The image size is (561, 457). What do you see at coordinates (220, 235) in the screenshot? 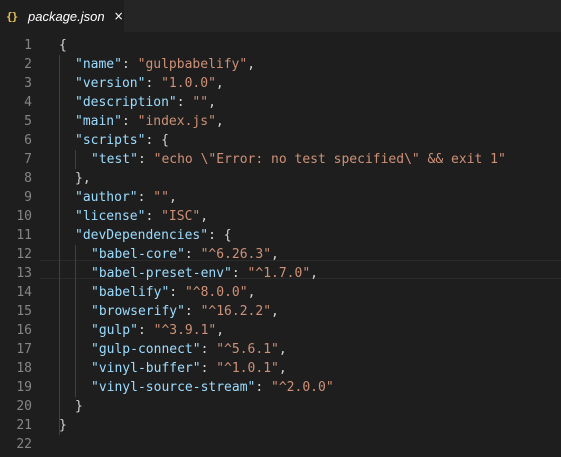
I see `punctuation: : {` at bounding box center [220, 235].